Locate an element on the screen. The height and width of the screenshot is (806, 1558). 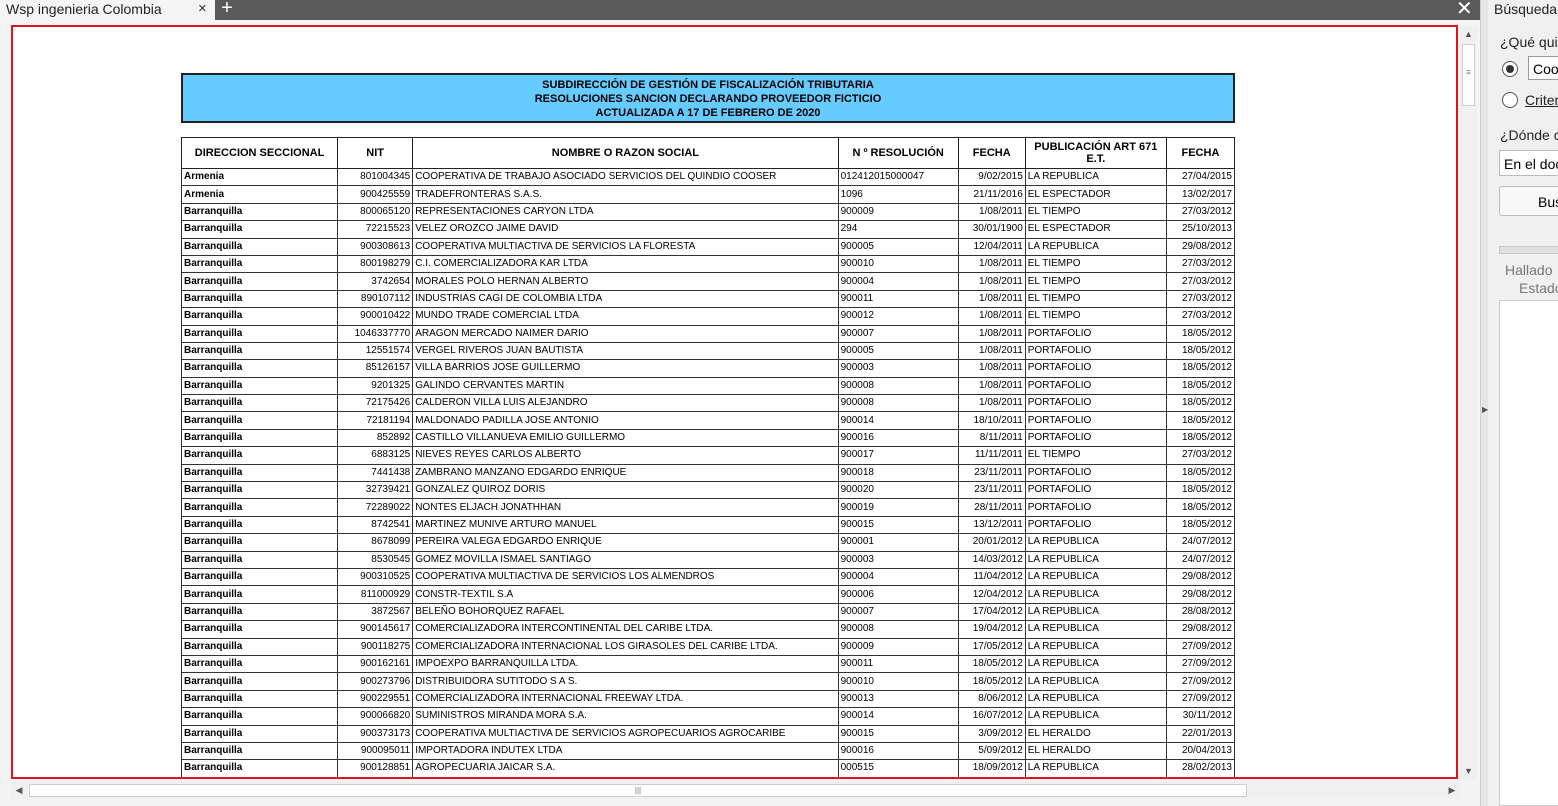
panel-title: Búsqueda is located at coordinates (1526, 9).